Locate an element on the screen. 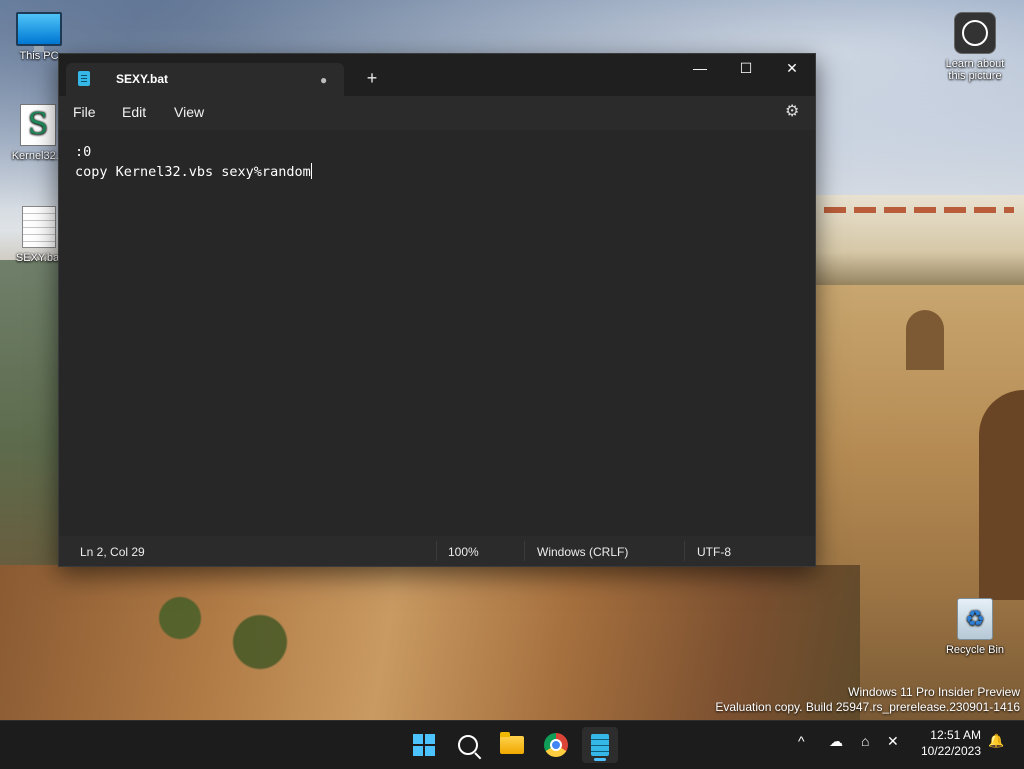 The image size is (1024, 769). menu-bar: File Edit View ⚙ is located at coordinates (437, 113).